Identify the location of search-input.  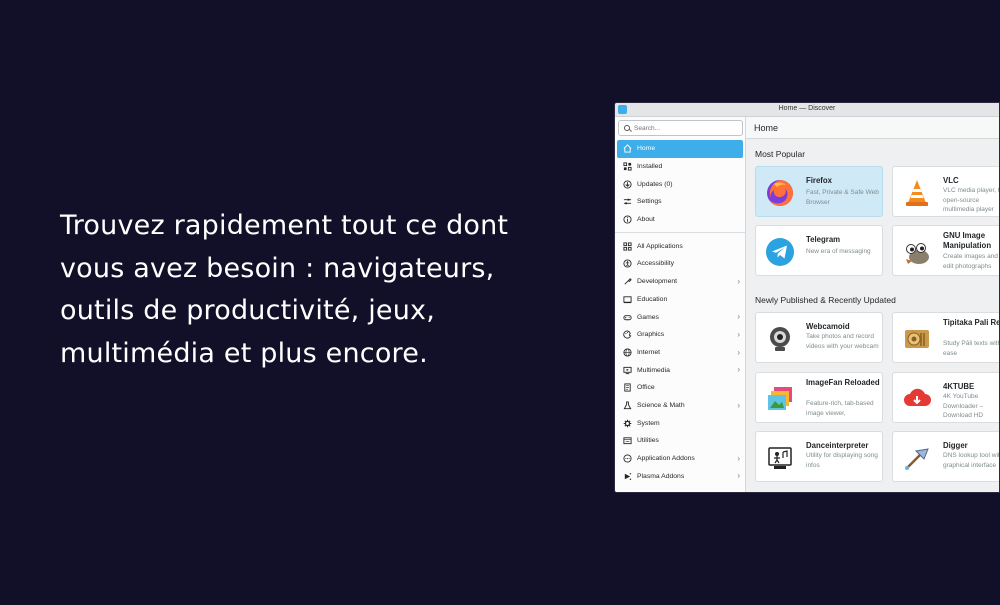
(684, 128).